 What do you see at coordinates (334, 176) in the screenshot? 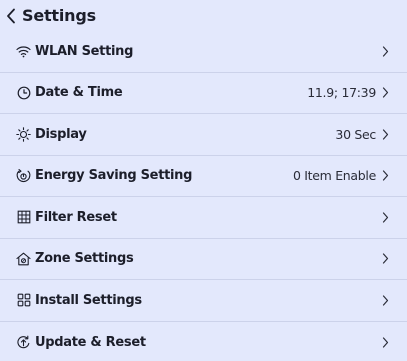
I see `energy-saving-value: 0 Item Enable` at bounding box center [334, 176].